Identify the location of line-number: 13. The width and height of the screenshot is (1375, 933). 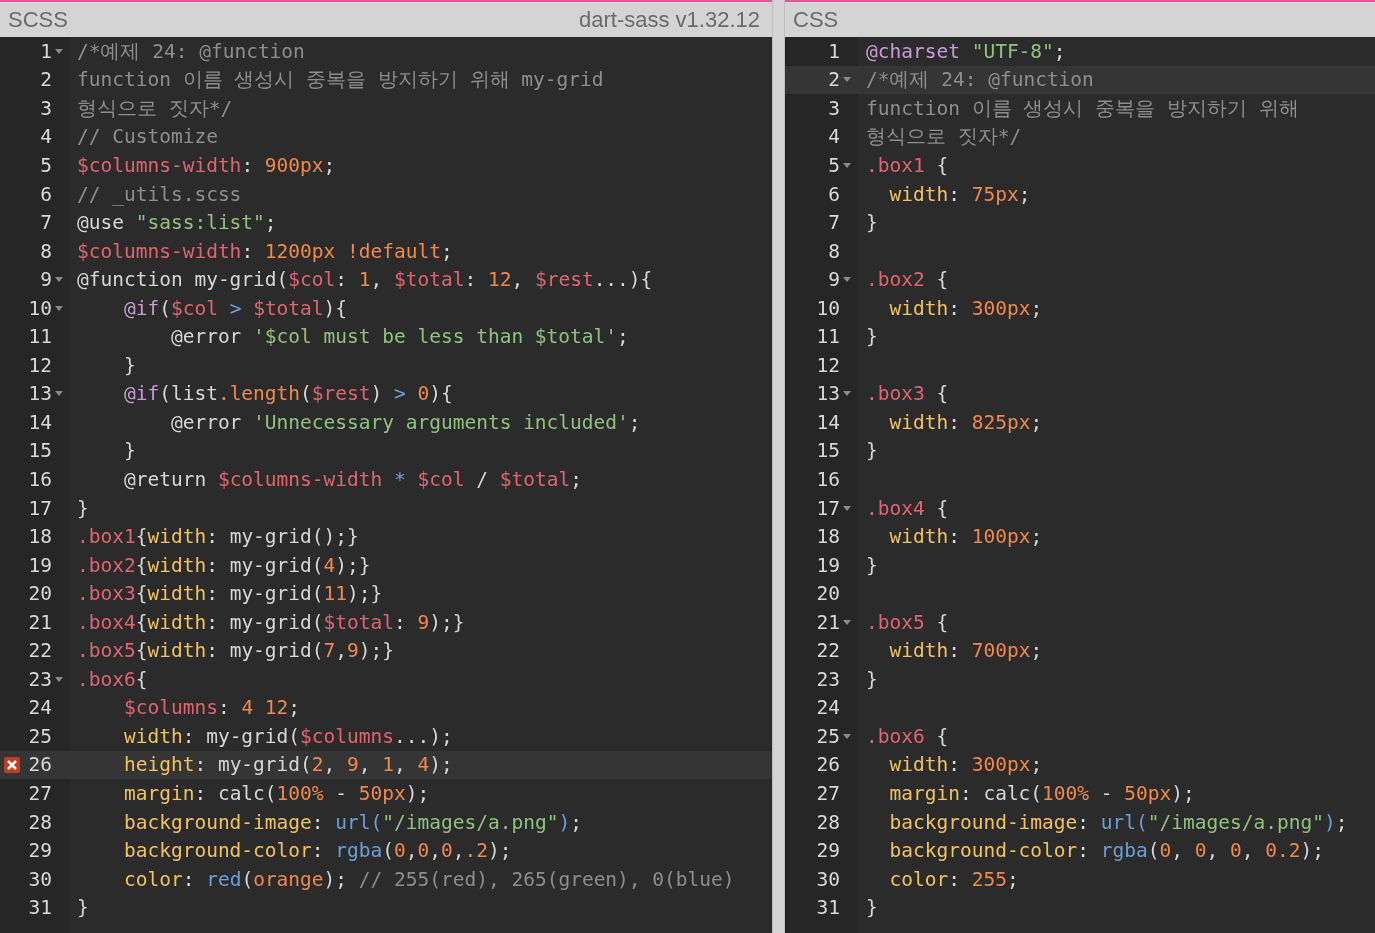
(828, 394).